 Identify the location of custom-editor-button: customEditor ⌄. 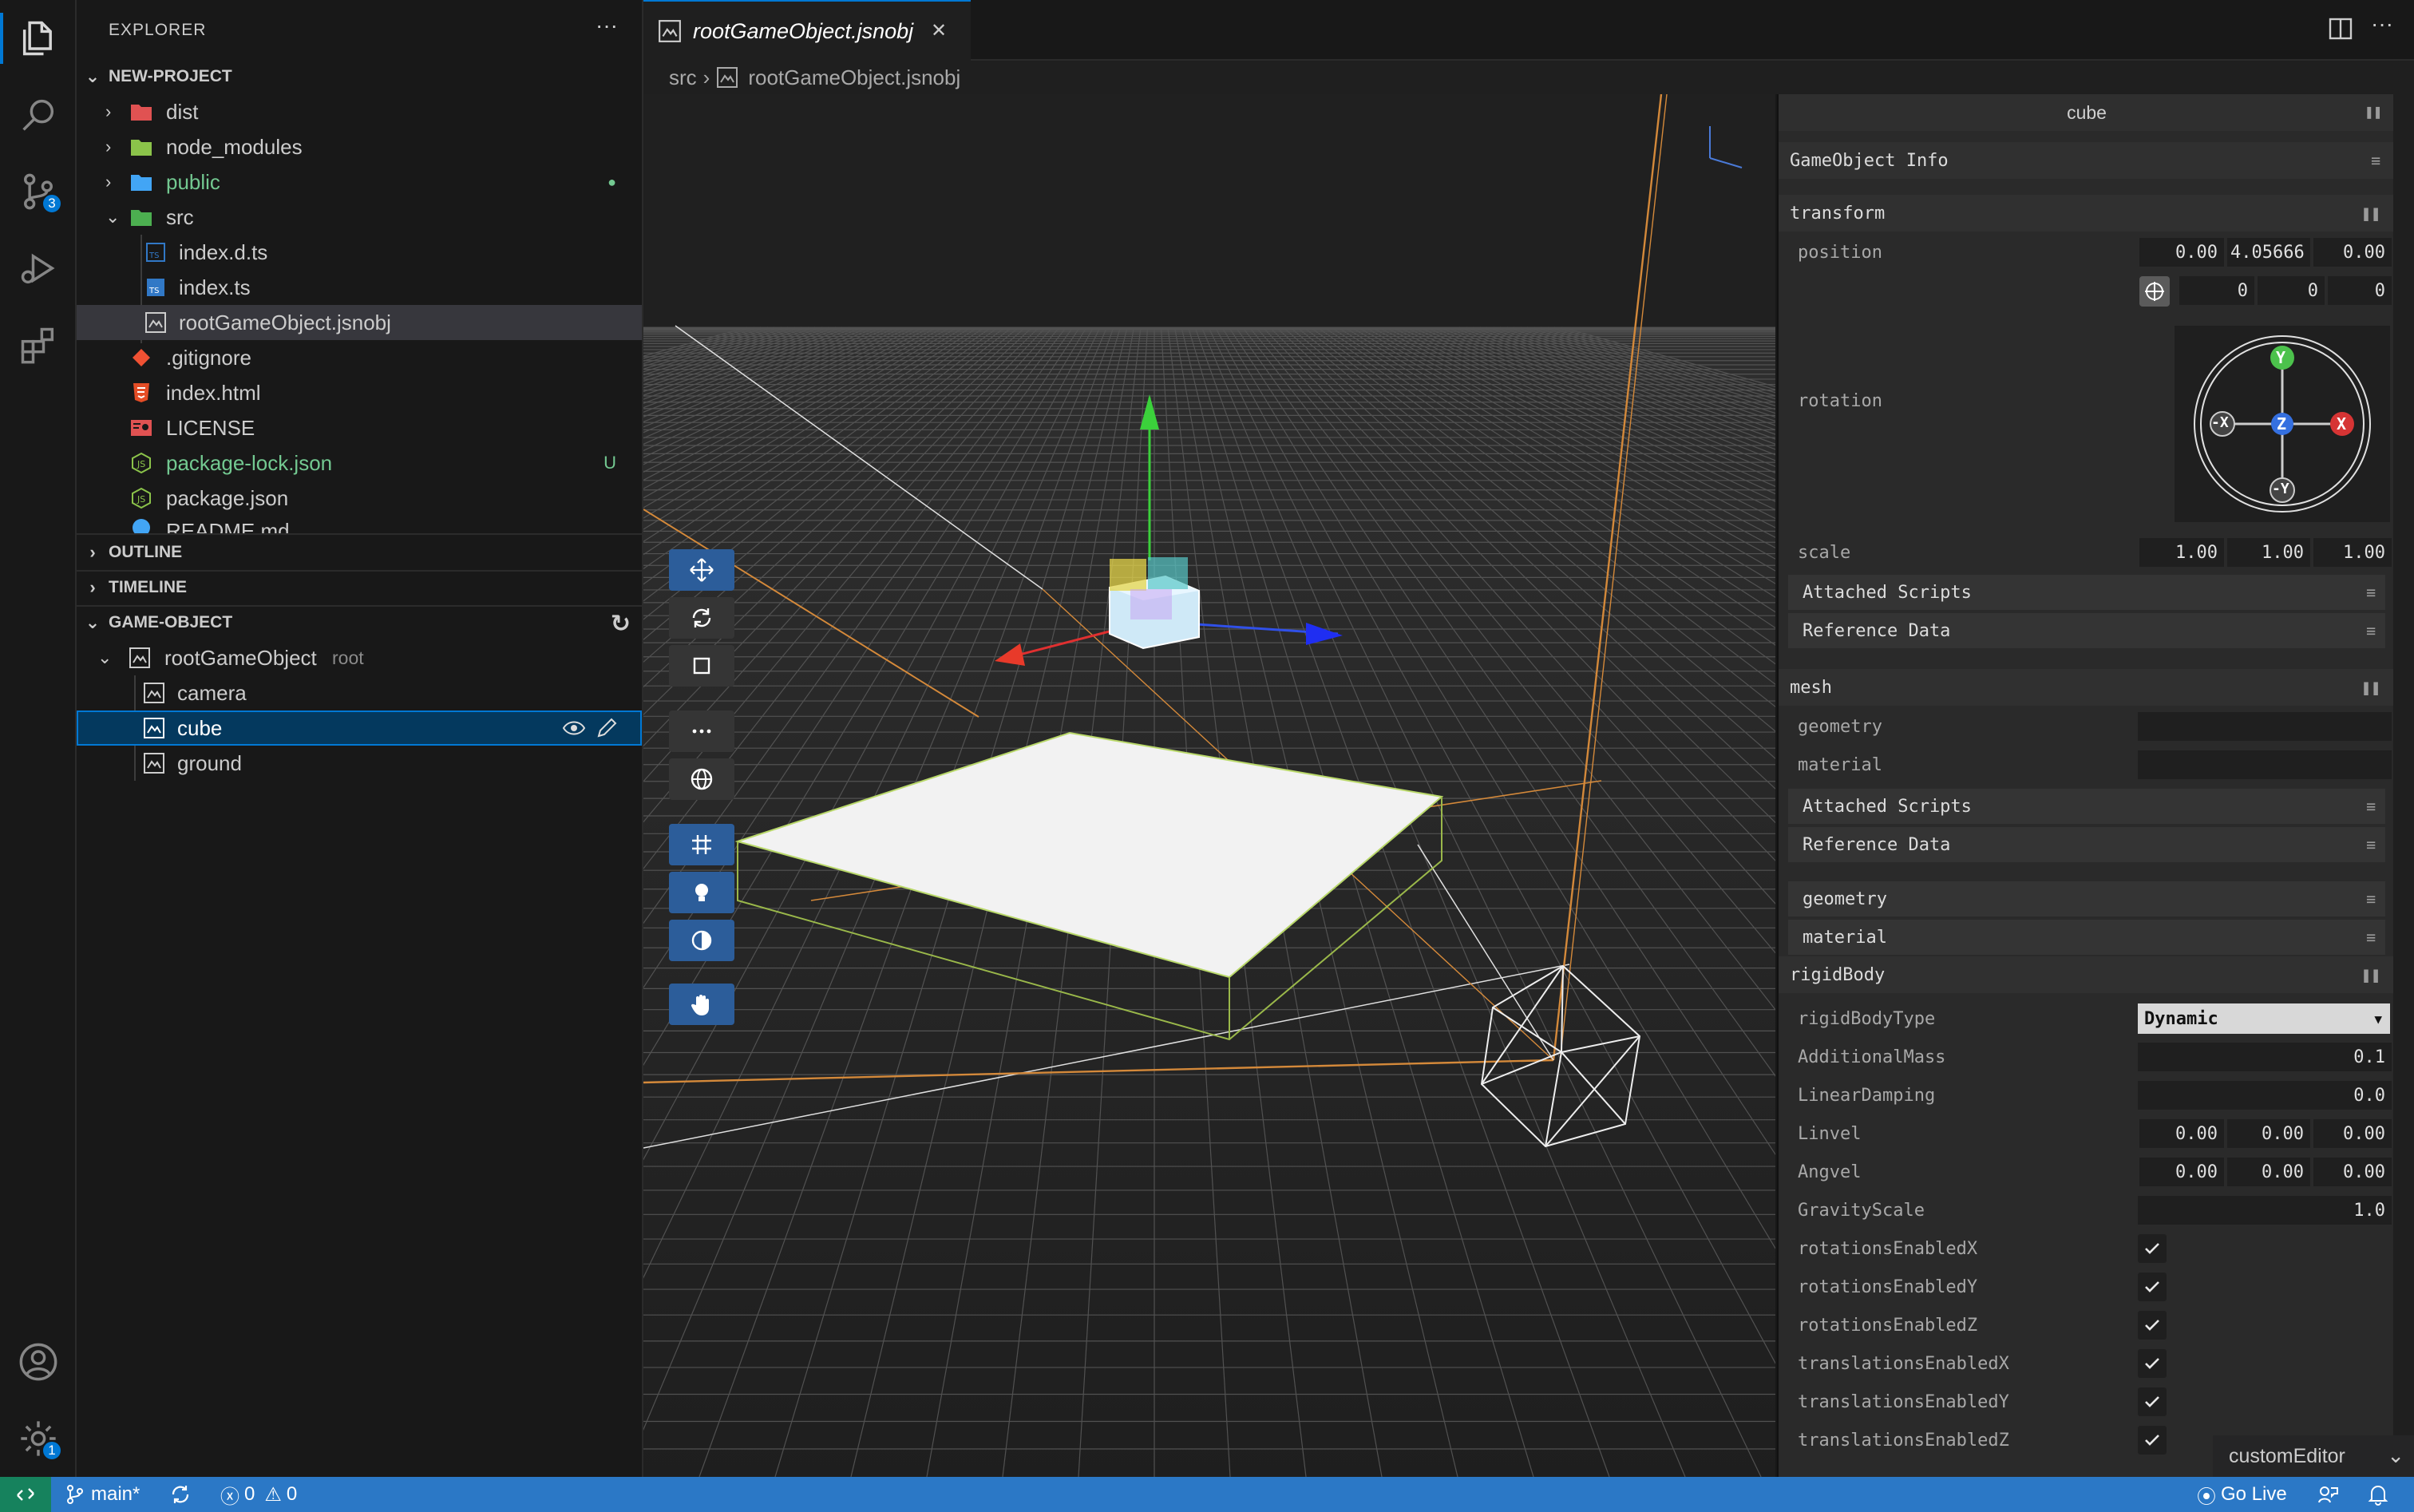
(2313, 1456).